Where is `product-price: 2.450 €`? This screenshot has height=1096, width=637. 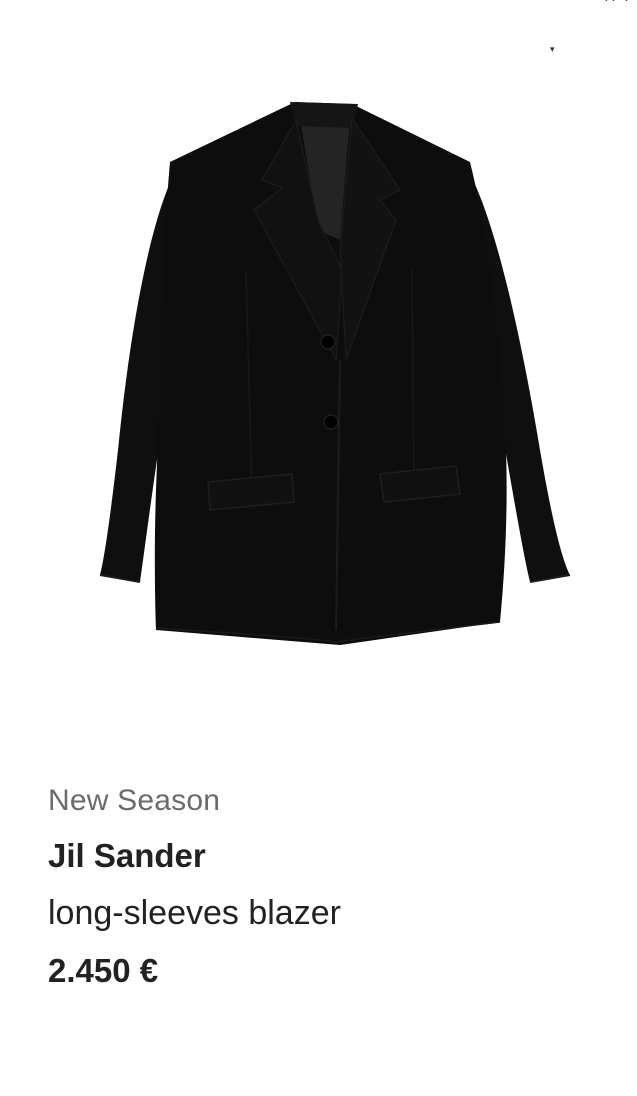
product-price: 2.450 € is located at coordinates (103, 970).